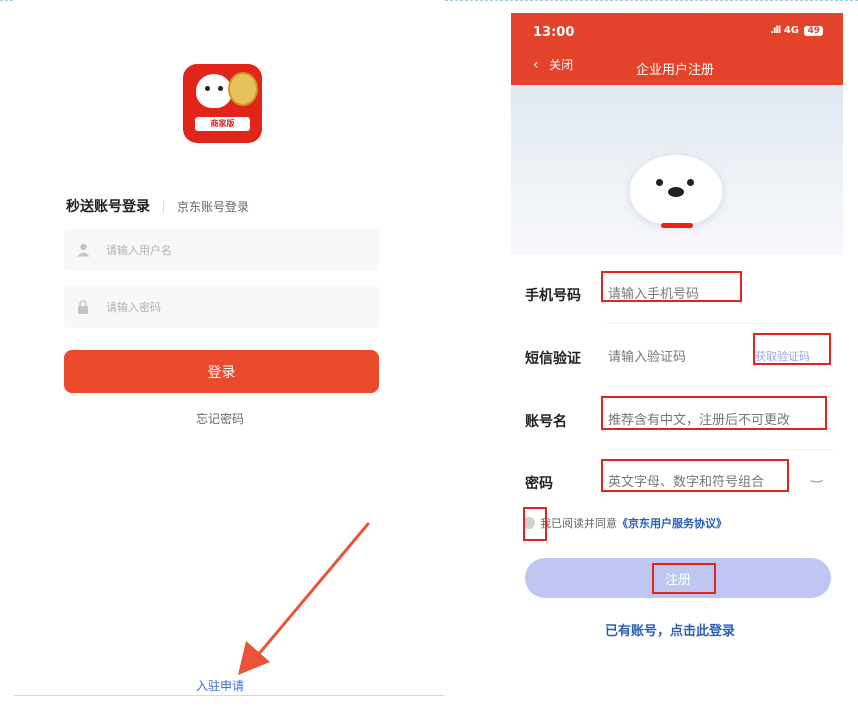 This screenshot has width=858, height=707. I want to click on nose-icon, so click(676, 192).